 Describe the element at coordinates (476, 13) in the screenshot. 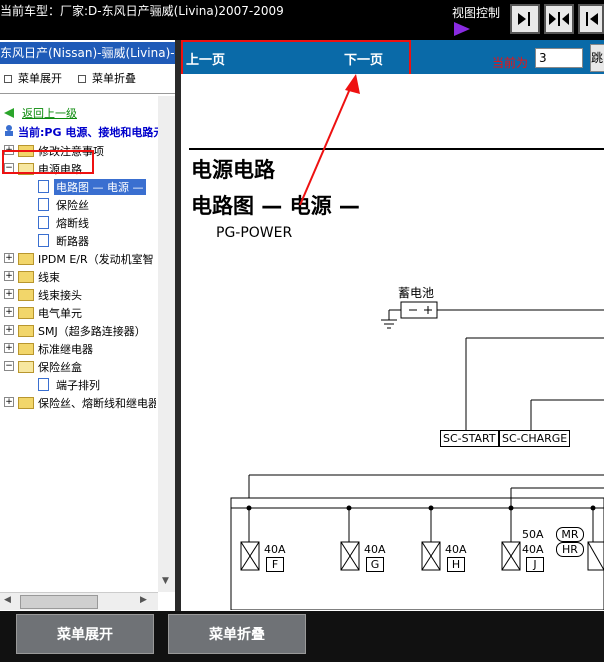

I see `view-control-label: 视图控制` at that location.